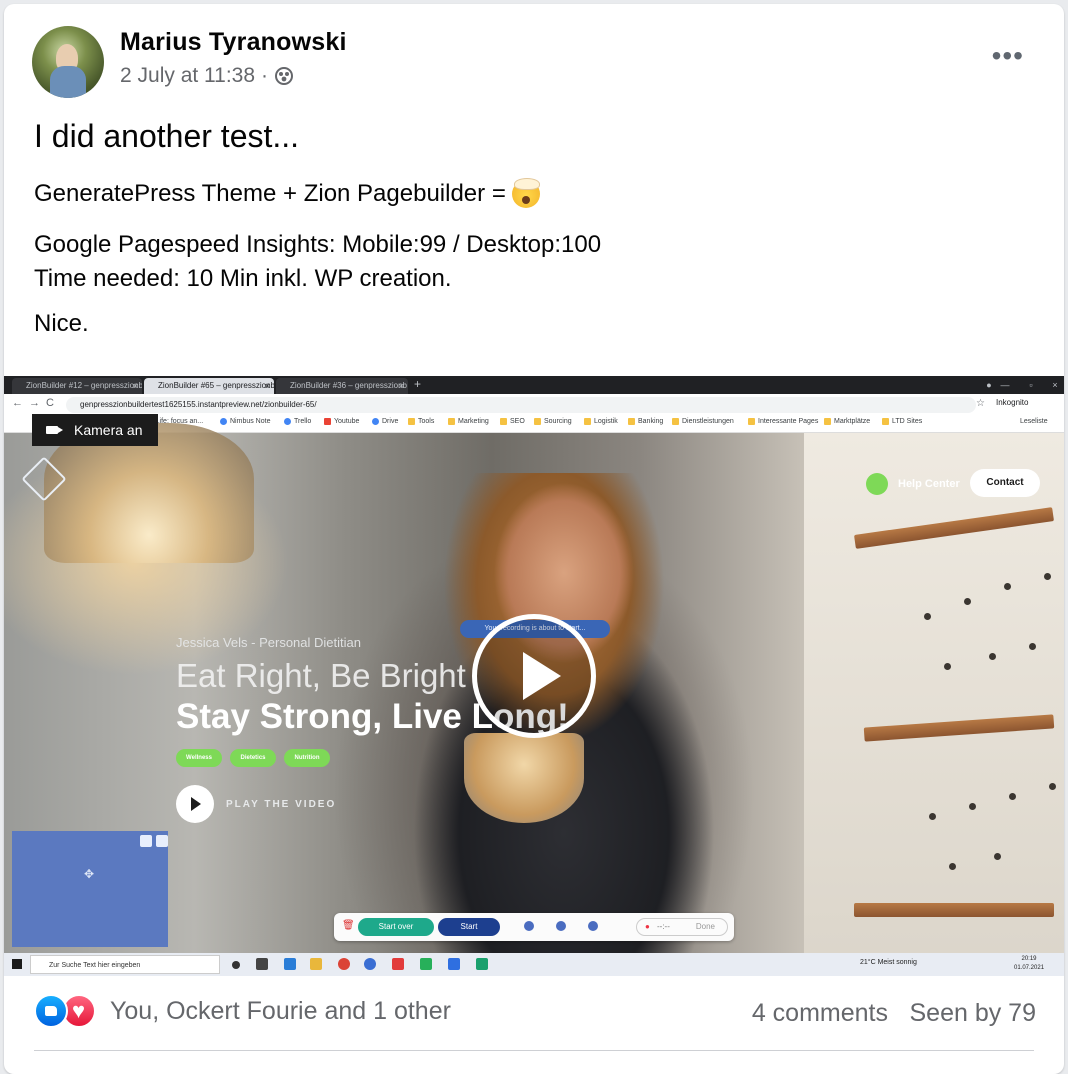 This screenshot has height=1074, width=1068. I want to click on bookmark: Dienstleistungen, so click(703, 421).